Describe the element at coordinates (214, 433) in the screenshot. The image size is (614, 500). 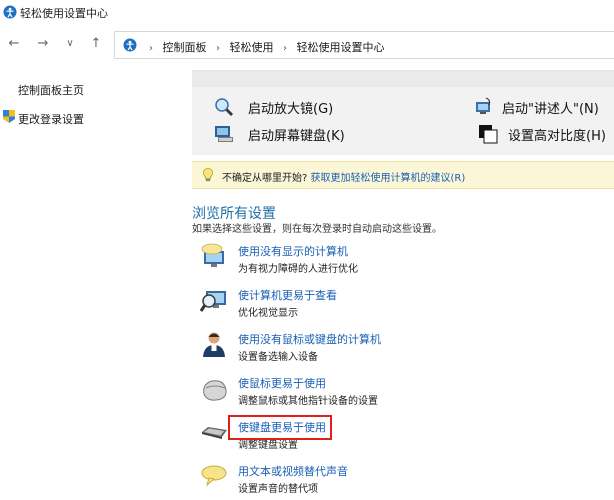
I see `keyboard-icon` at that location.